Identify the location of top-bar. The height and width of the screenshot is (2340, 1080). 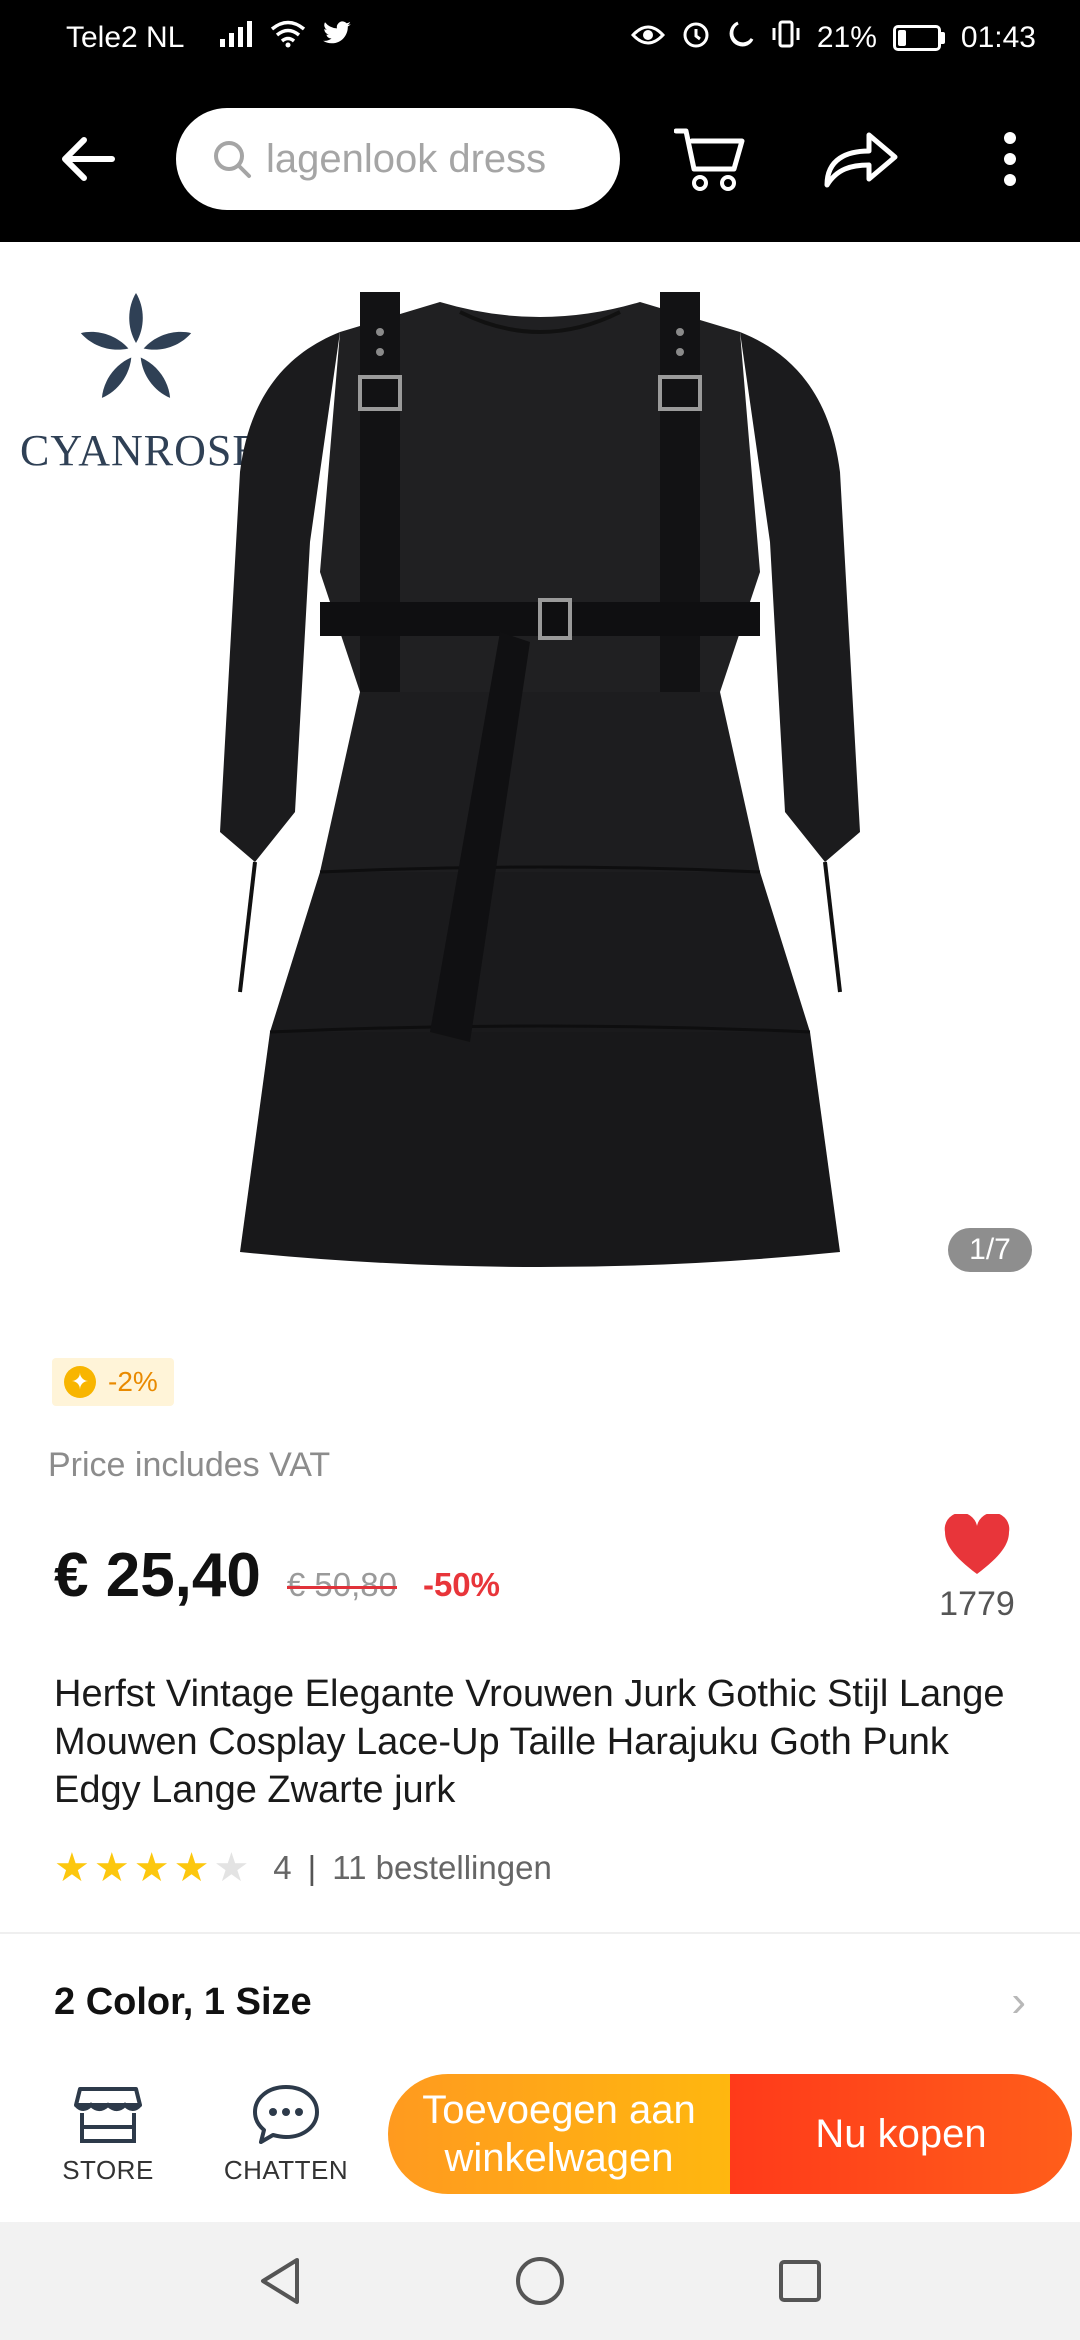
(540, 159).